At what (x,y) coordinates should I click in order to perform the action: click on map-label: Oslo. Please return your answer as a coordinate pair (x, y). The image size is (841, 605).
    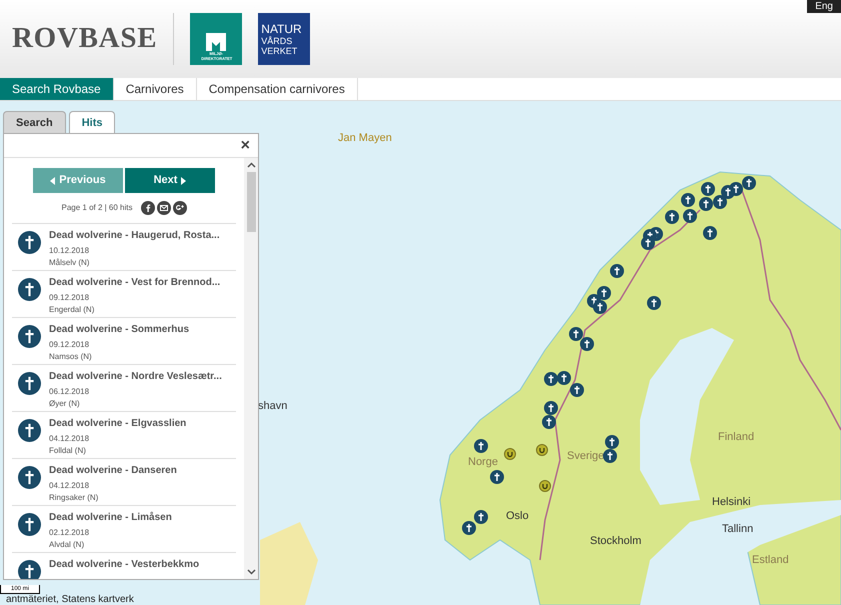
    Looking at the image, I should click on (517, 516).